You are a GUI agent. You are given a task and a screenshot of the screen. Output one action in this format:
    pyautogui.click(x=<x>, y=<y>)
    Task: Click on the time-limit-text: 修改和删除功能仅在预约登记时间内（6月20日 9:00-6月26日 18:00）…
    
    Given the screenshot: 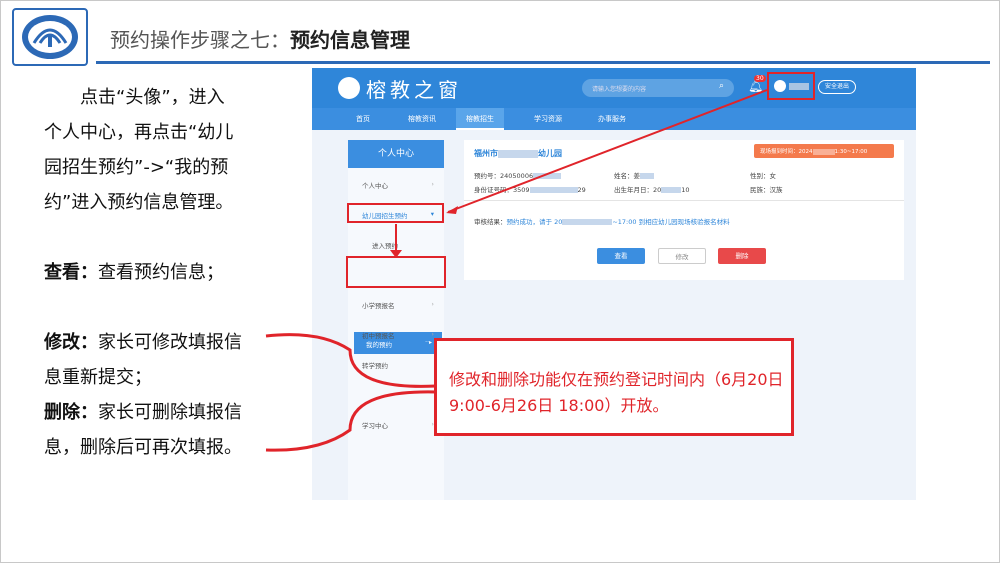 What is the action you would take?
    pyautogui.click(x=616, y=392)
    